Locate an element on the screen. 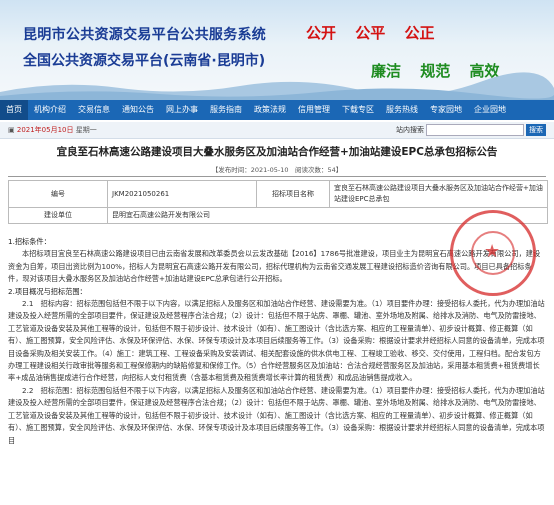 The width and height of the screenshot is (554, 505). nav-item-hotline: 服务热线 is located at coordinates (402, 110).